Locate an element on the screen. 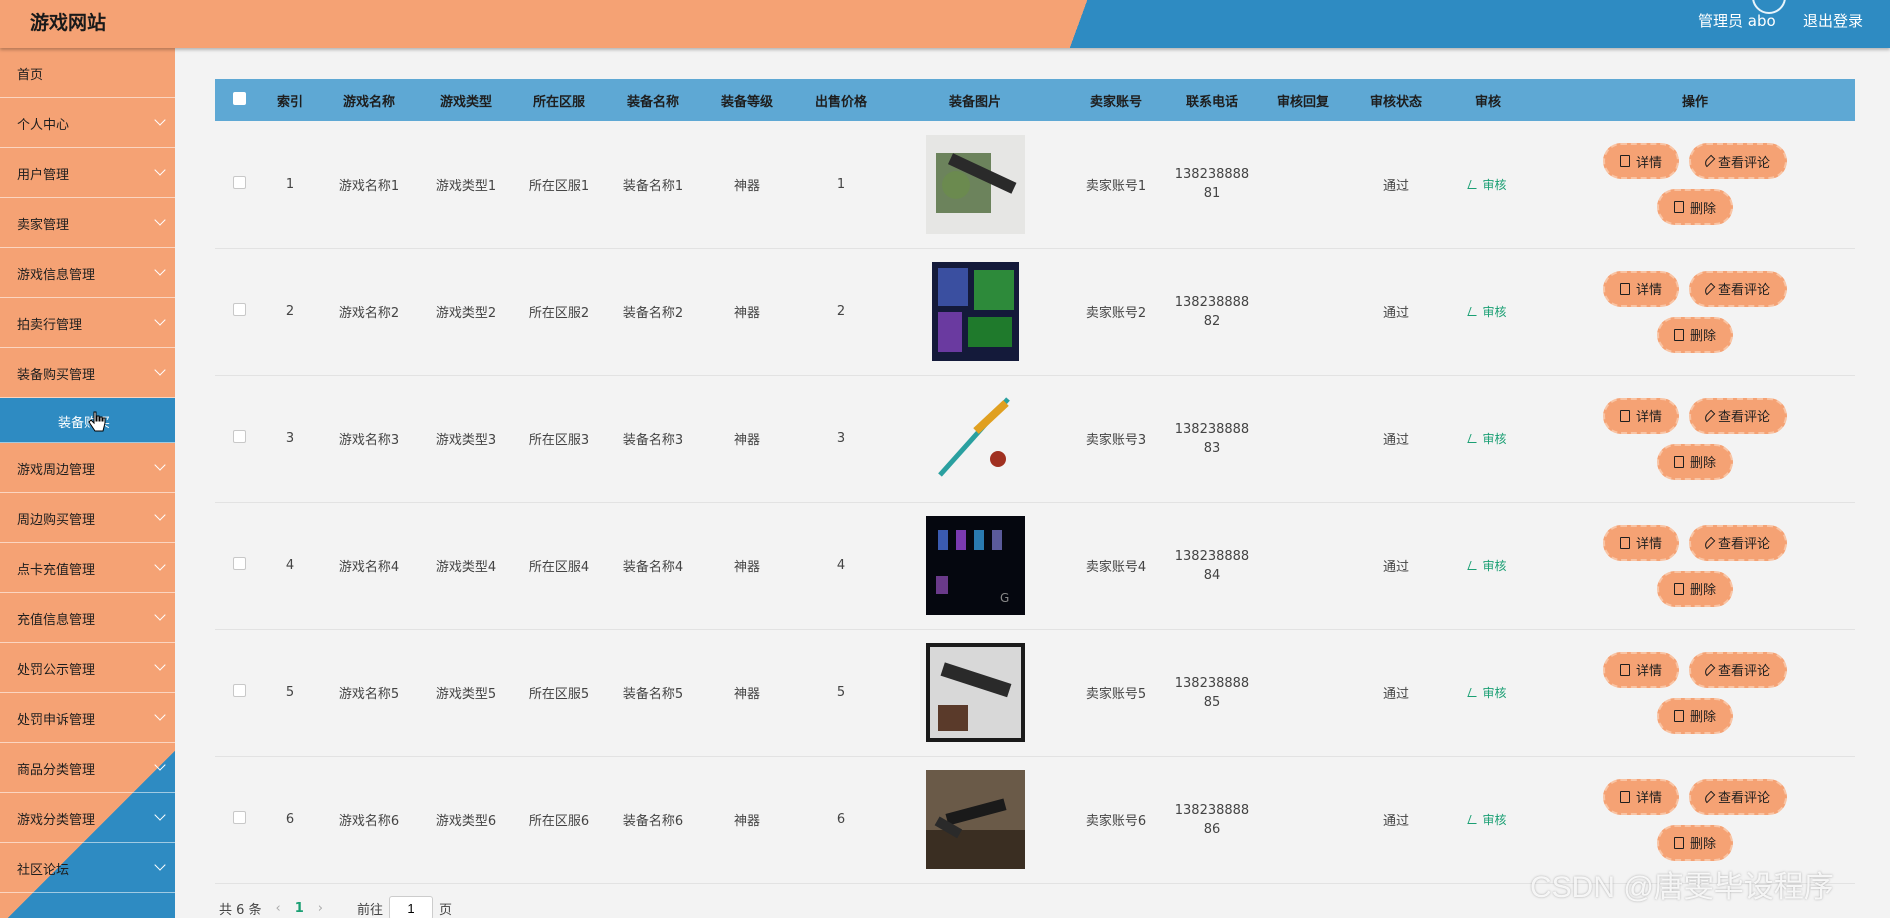 This screenshot has width=1890, height=918. column-header: 审核状态 is located at coordinates (1395, 102).